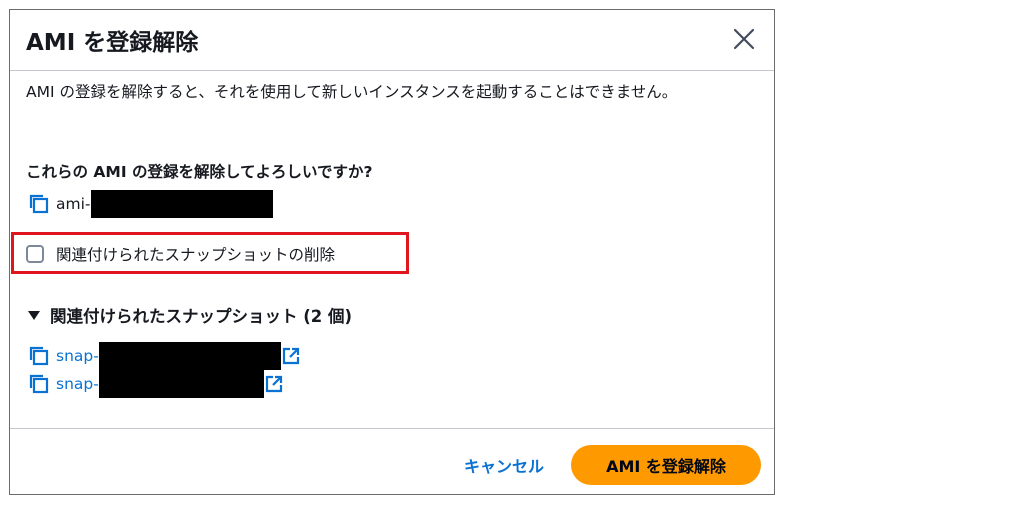  I want to click on cancel-button: キャンセル, so click(504, 465).